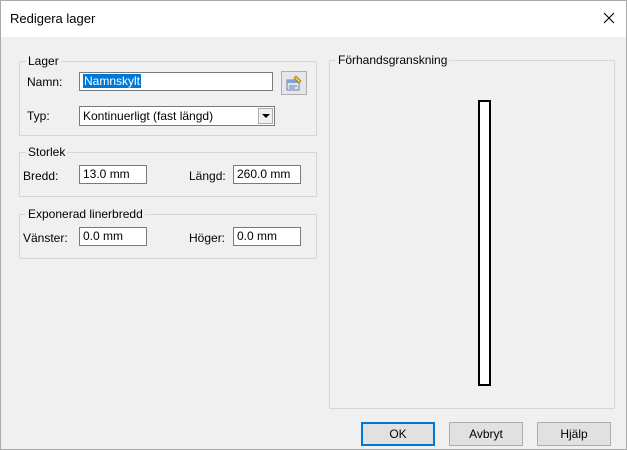 This screenshot has width=627, height=450. I want to click on name-input-value: Namnskylt, so click(112, 81).